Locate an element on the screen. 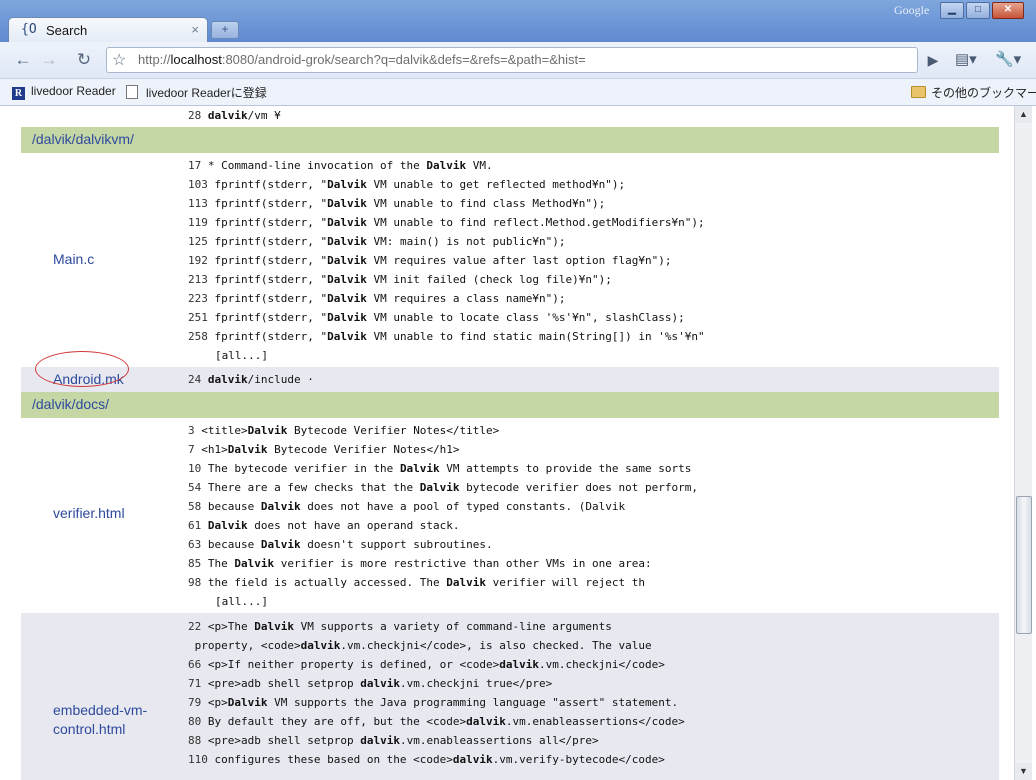 Image resolution: width=1036 pixels, height=780 pixels. line-number: 88 is located at coordinates (195, 740).